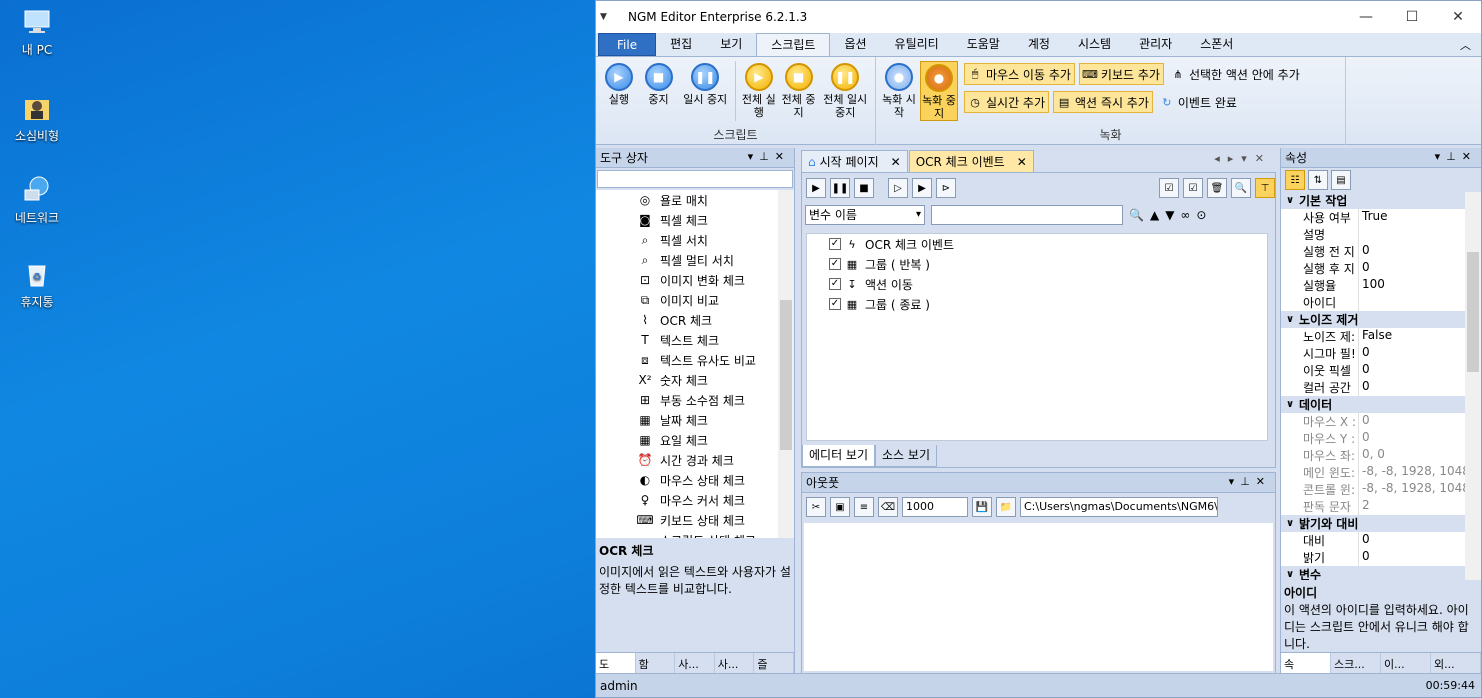 The image size is (1482, 698). I want to click on tab-start-page: ⌂ 시작 페이지 ✕, so click(854, 161).